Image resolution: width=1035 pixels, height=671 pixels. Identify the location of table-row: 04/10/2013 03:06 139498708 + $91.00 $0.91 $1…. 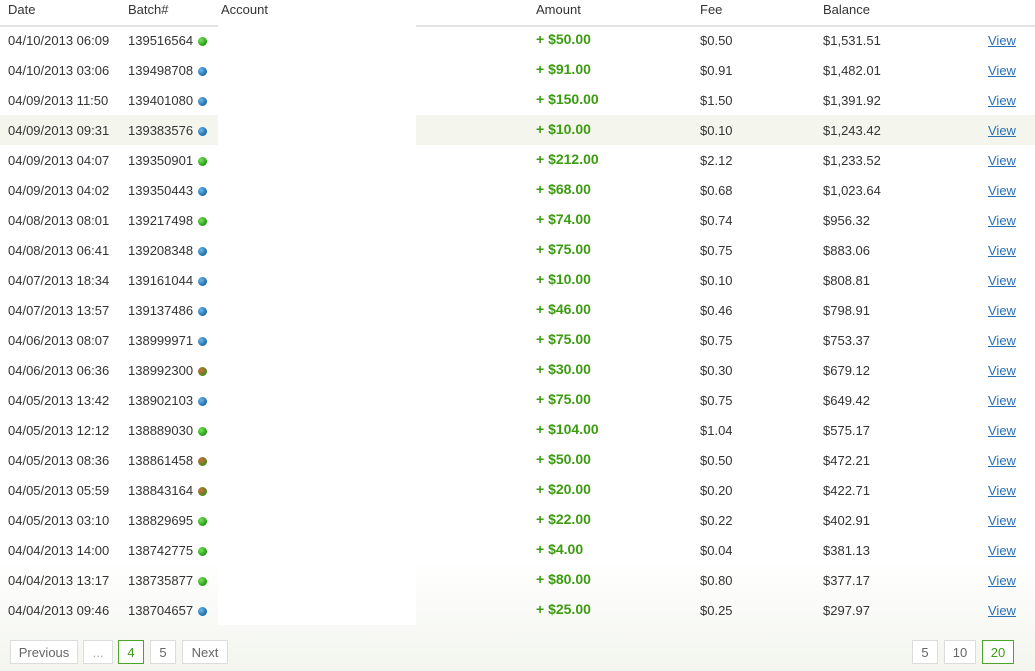
(517, 70).